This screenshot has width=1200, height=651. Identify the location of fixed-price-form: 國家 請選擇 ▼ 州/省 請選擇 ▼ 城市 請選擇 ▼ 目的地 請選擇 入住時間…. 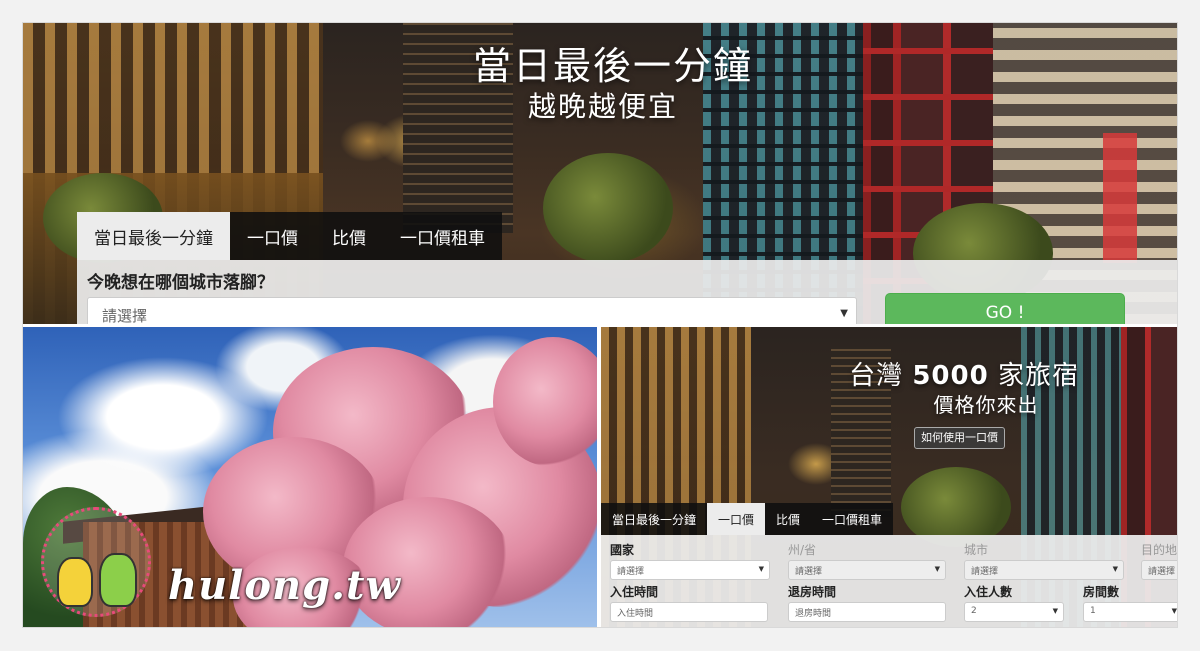
(889, 581).